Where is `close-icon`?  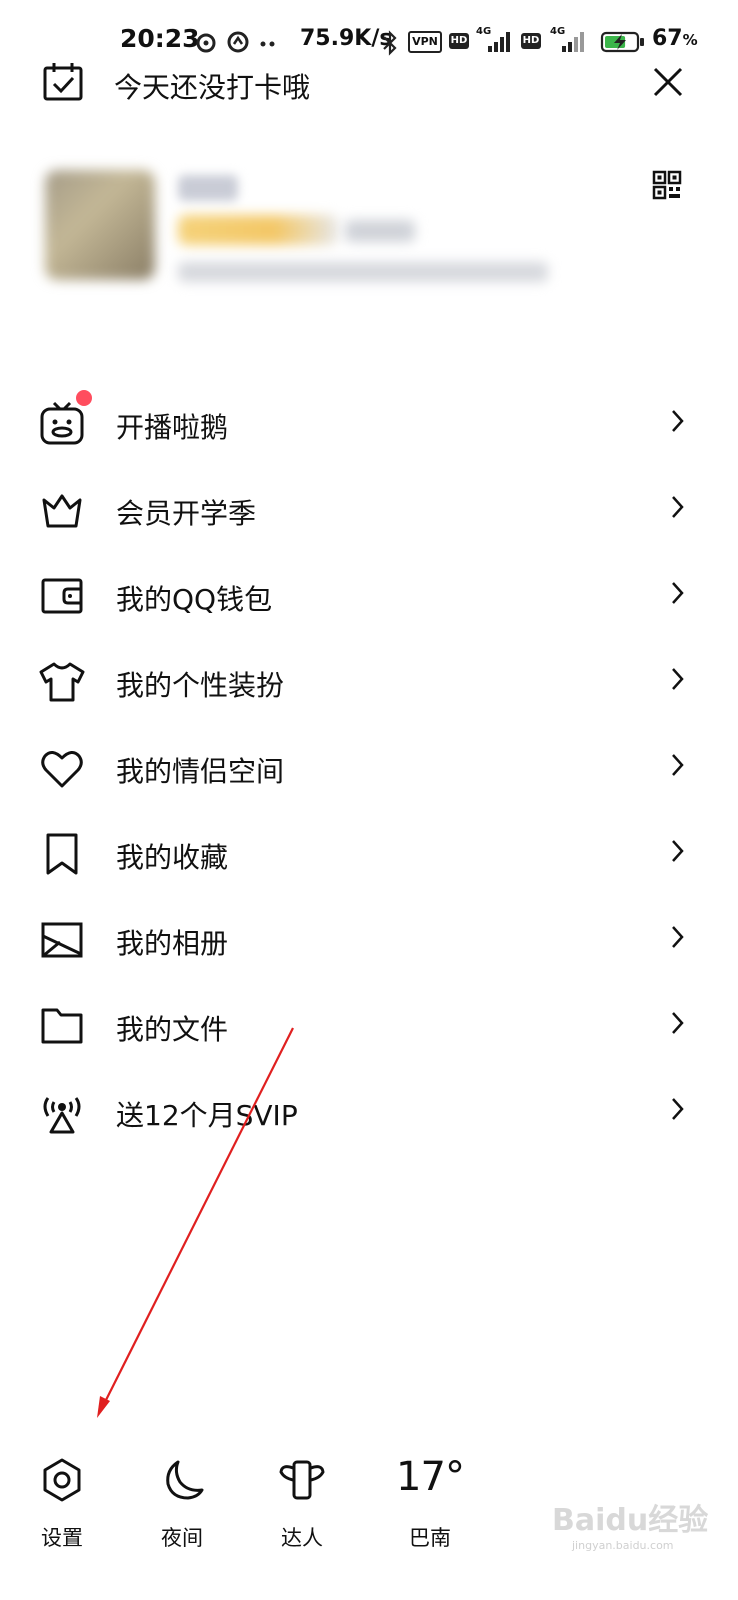
close-icon is located at coordinates (668, 82).